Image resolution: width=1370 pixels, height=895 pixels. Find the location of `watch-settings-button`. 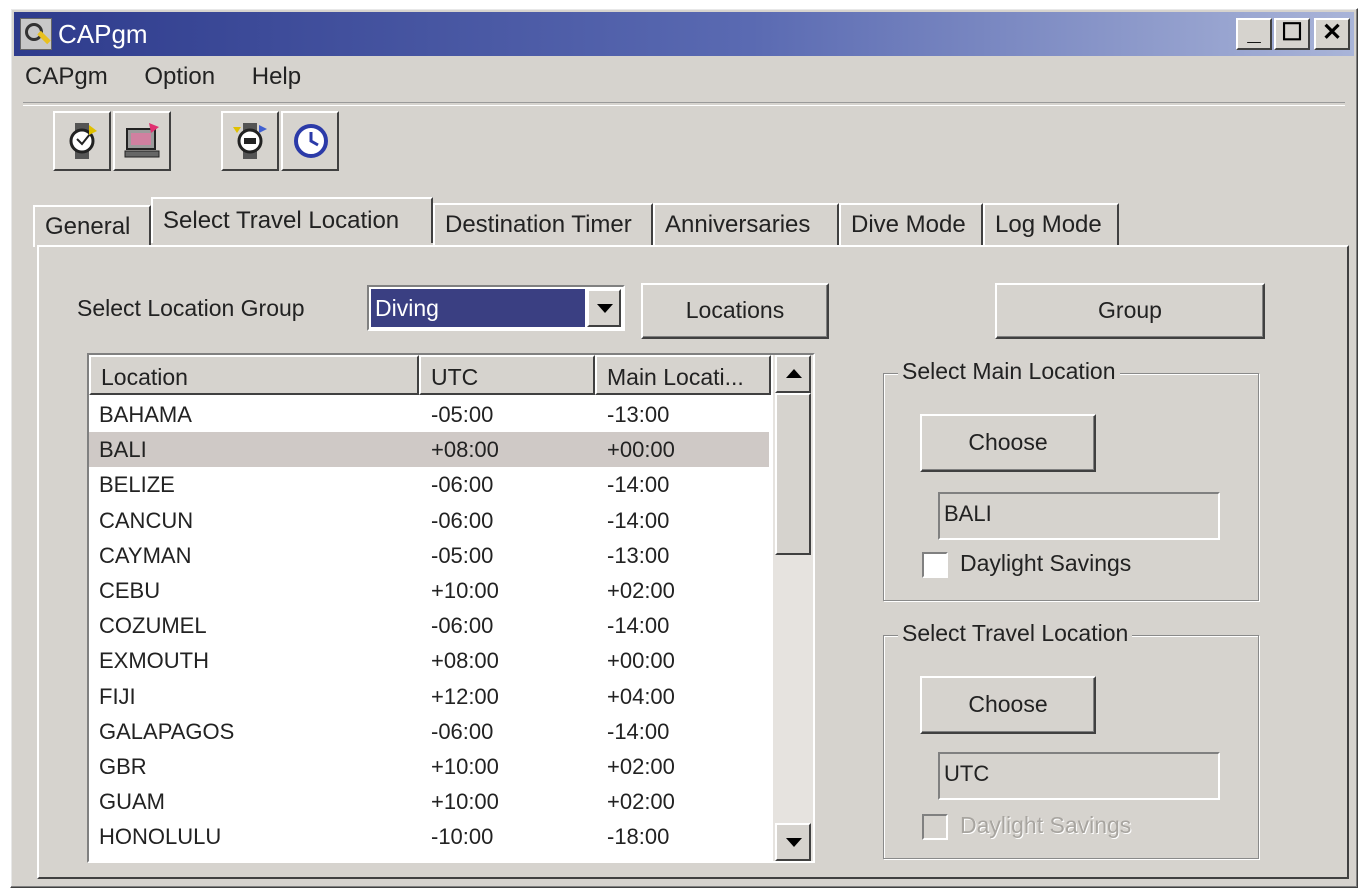

watch-settings-button is located at coordinates (250, 141).